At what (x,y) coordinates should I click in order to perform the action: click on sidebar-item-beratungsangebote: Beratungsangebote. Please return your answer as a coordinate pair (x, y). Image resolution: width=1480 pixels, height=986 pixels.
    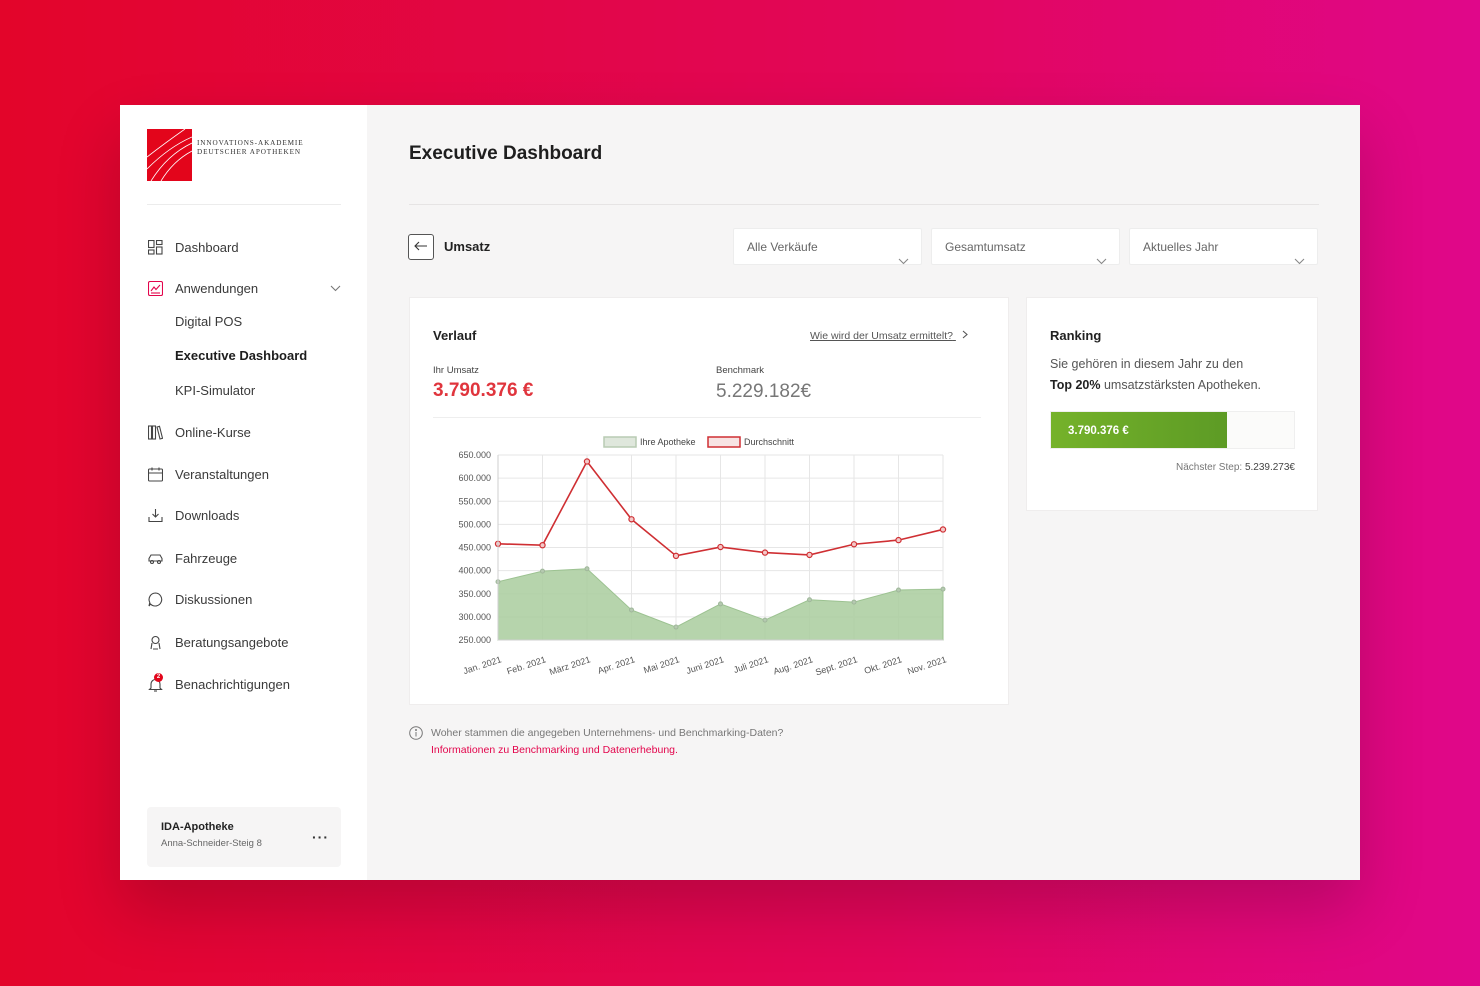
    Looking at the image, I should click on (244, 642).